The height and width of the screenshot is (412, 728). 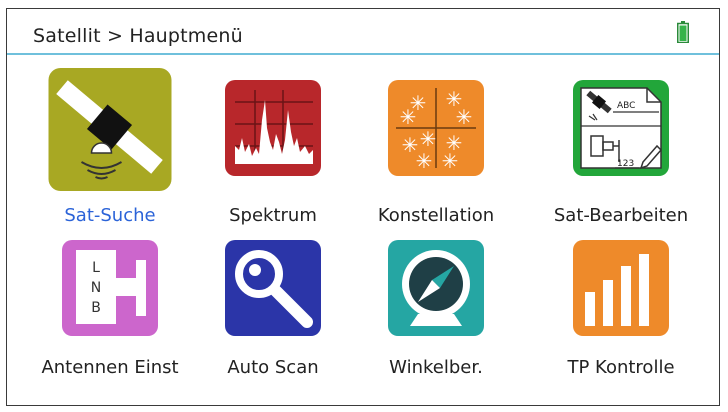 I want to click on menu-item-label: Spektrum, so click(x=273, y=215).